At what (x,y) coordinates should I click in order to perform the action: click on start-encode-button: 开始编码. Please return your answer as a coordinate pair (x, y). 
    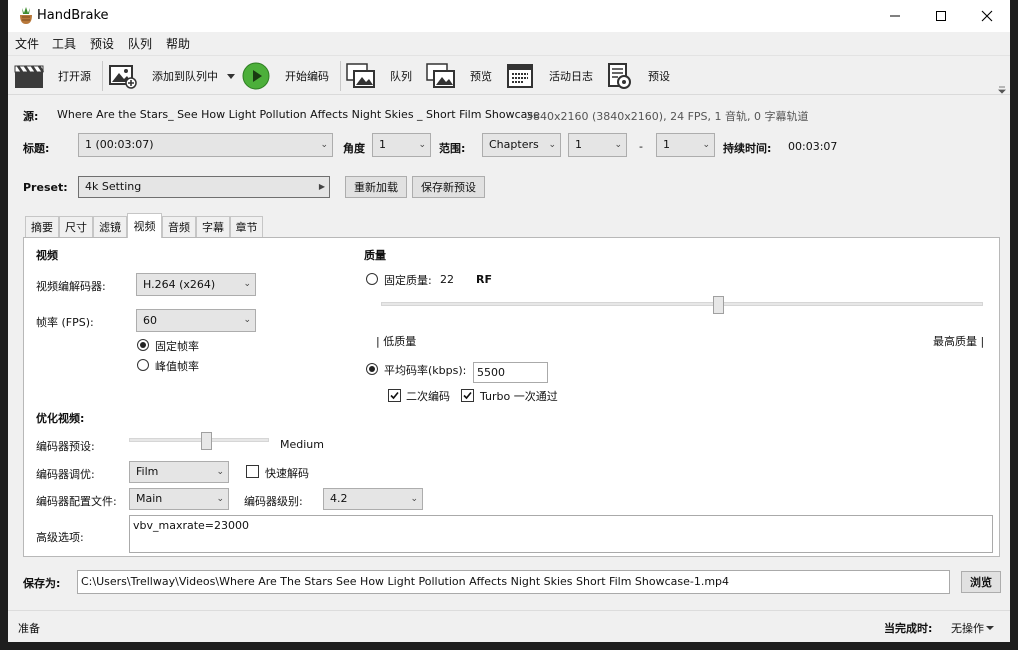
    Looking at the image, I should click on (285, 76).